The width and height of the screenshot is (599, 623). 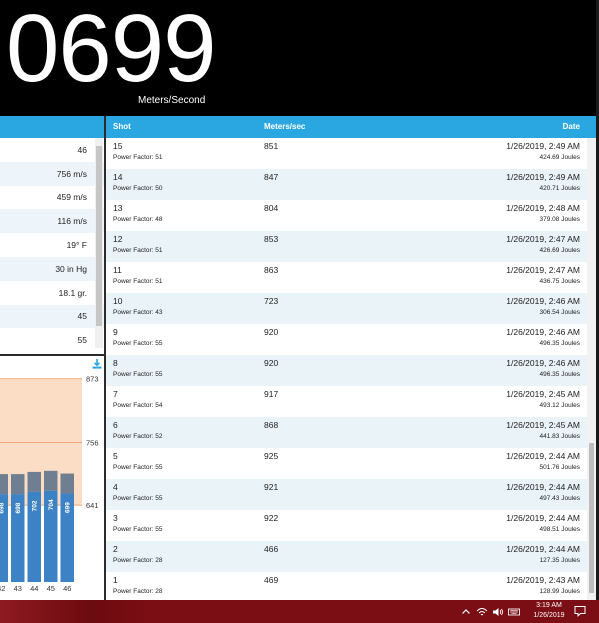 What do you see at coordinates (52, 478) in the screenshot?
I see `velocity-chart: 873 756 641 698 42 698 43 702 44 704 45 699 46` at bounding box center [52, 478].